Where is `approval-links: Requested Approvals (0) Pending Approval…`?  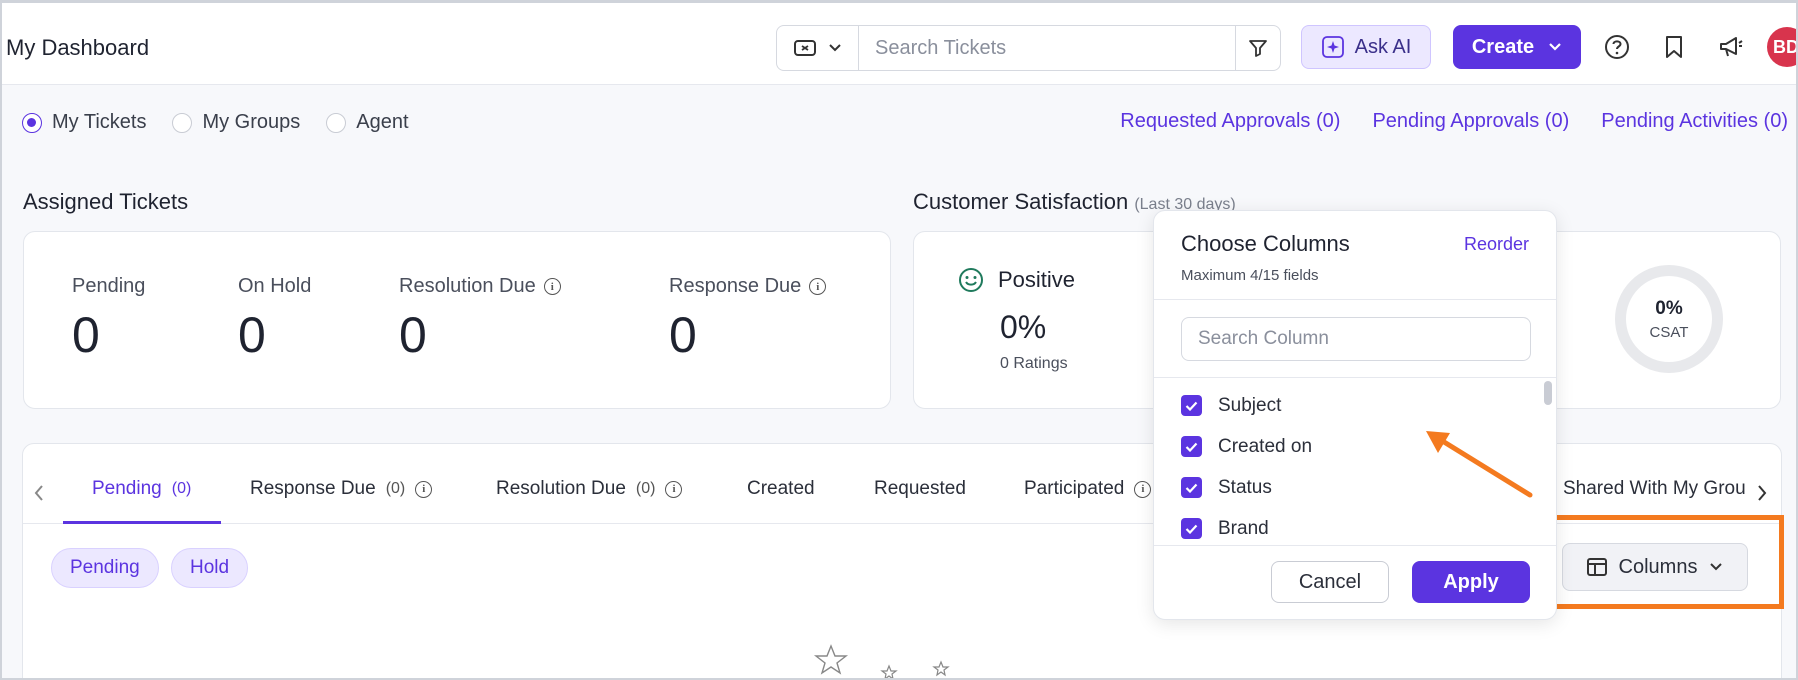
approval-links: Requested Approvals (0) Pending Approval… is located at coordinates (1454, 121).